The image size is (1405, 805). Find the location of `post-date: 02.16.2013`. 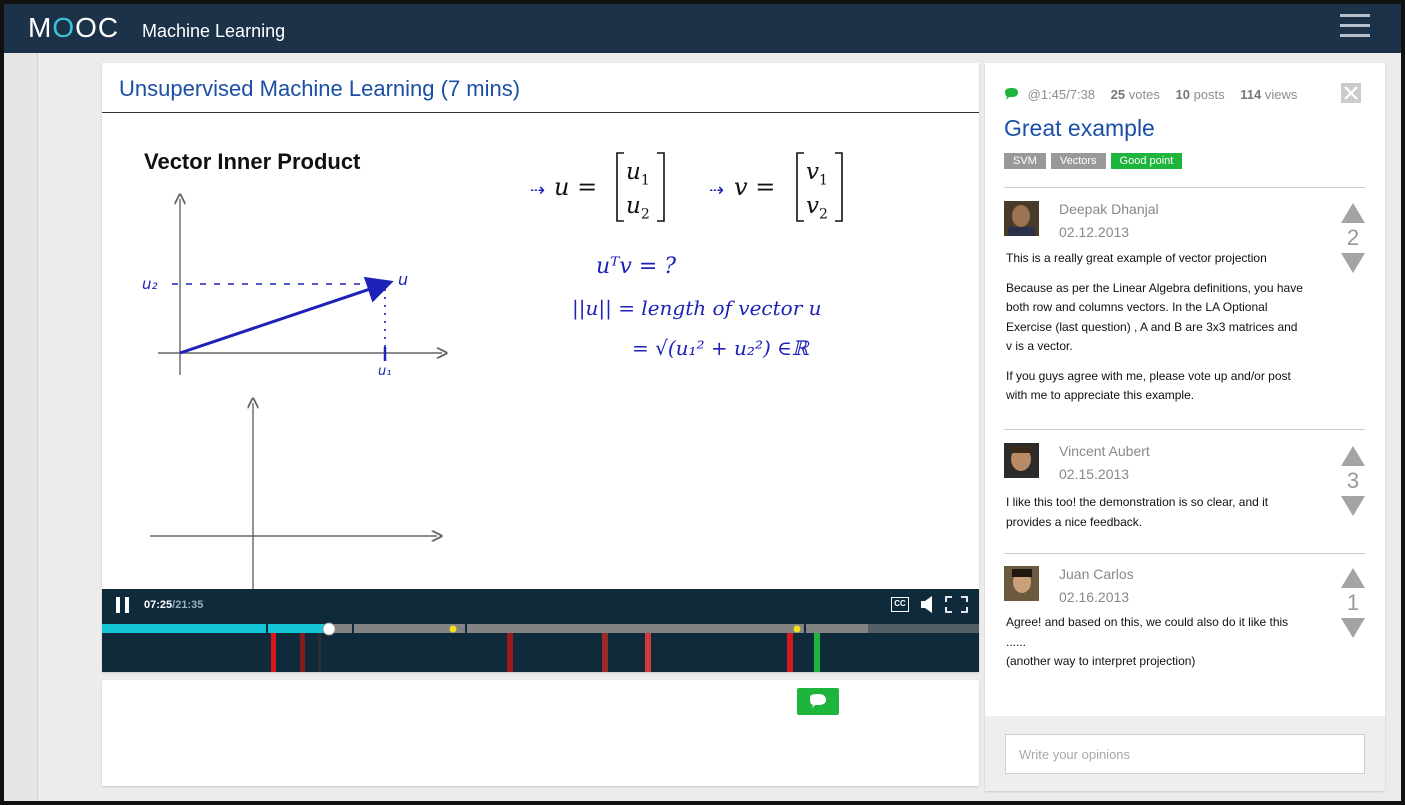

post-date: 02.16.2013 is located at coordinates (1094, 597).